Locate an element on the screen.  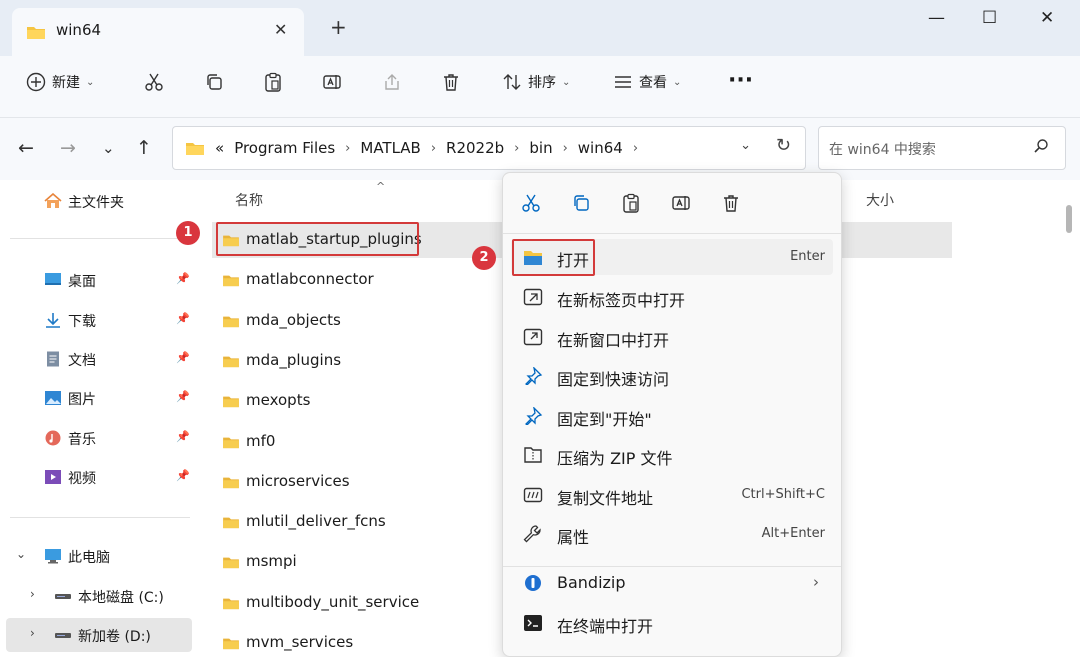
share-button is located at coordinates (392, 82).